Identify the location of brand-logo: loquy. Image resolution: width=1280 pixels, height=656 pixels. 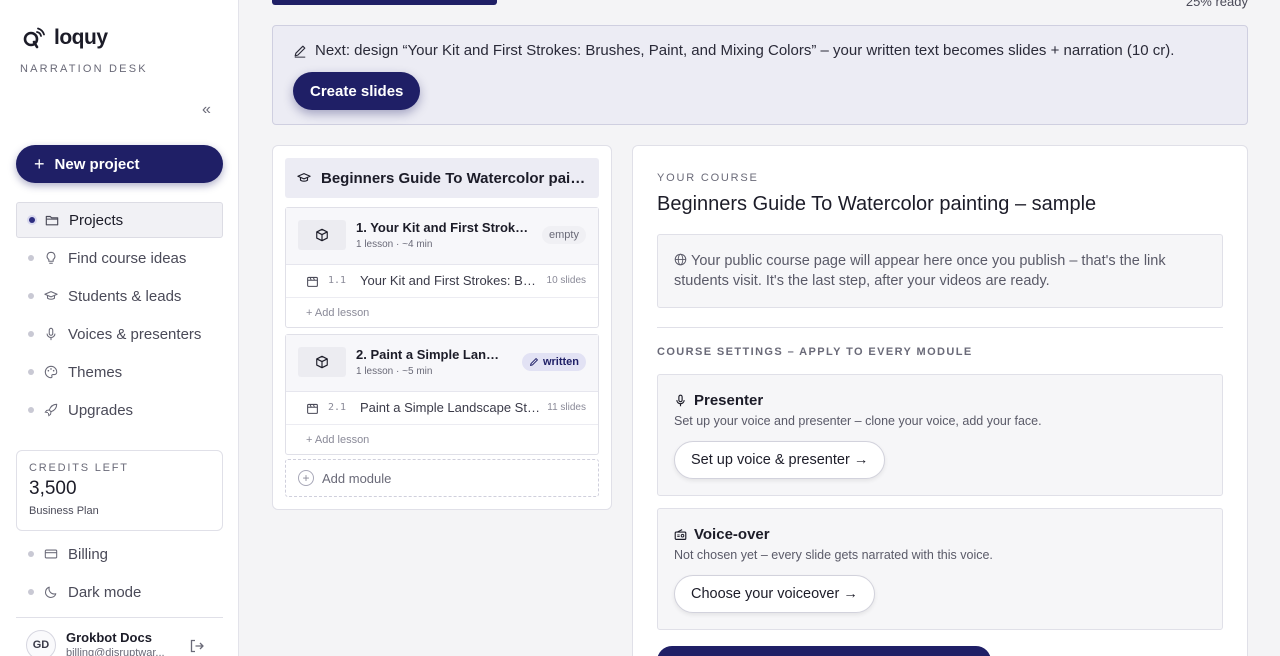
(65, 38).